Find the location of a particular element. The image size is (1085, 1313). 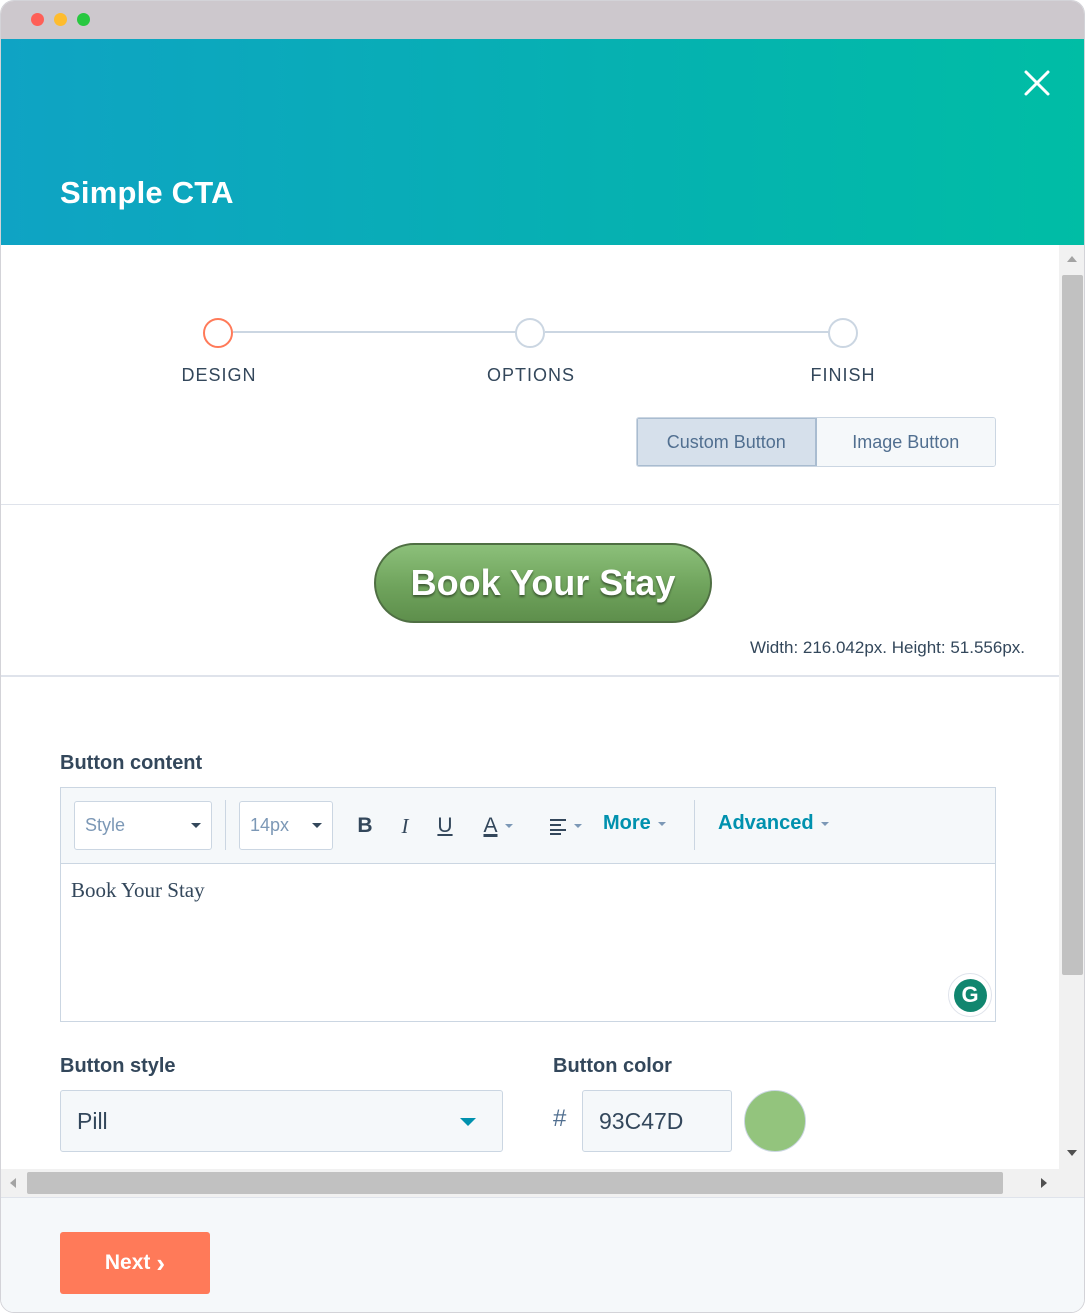

next-button: Next › is located at coordinates (135, 1263).